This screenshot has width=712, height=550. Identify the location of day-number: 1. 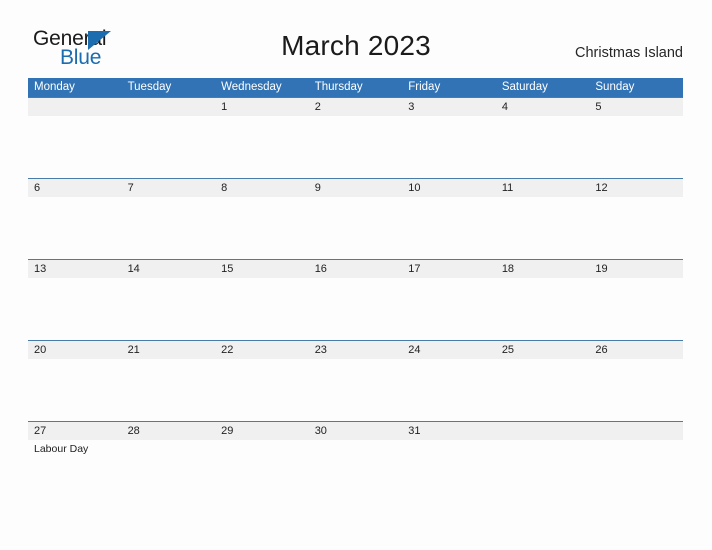
(262, 107).